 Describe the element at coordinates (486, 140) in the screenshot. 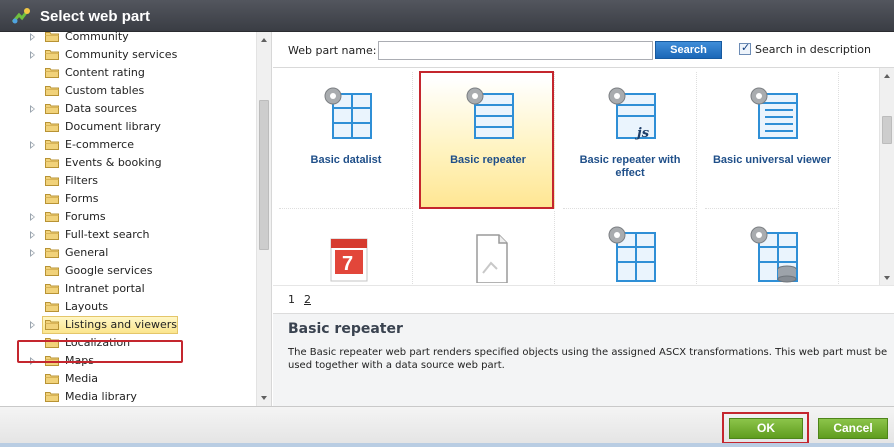

I see `selected-tile-highlight` at that location.